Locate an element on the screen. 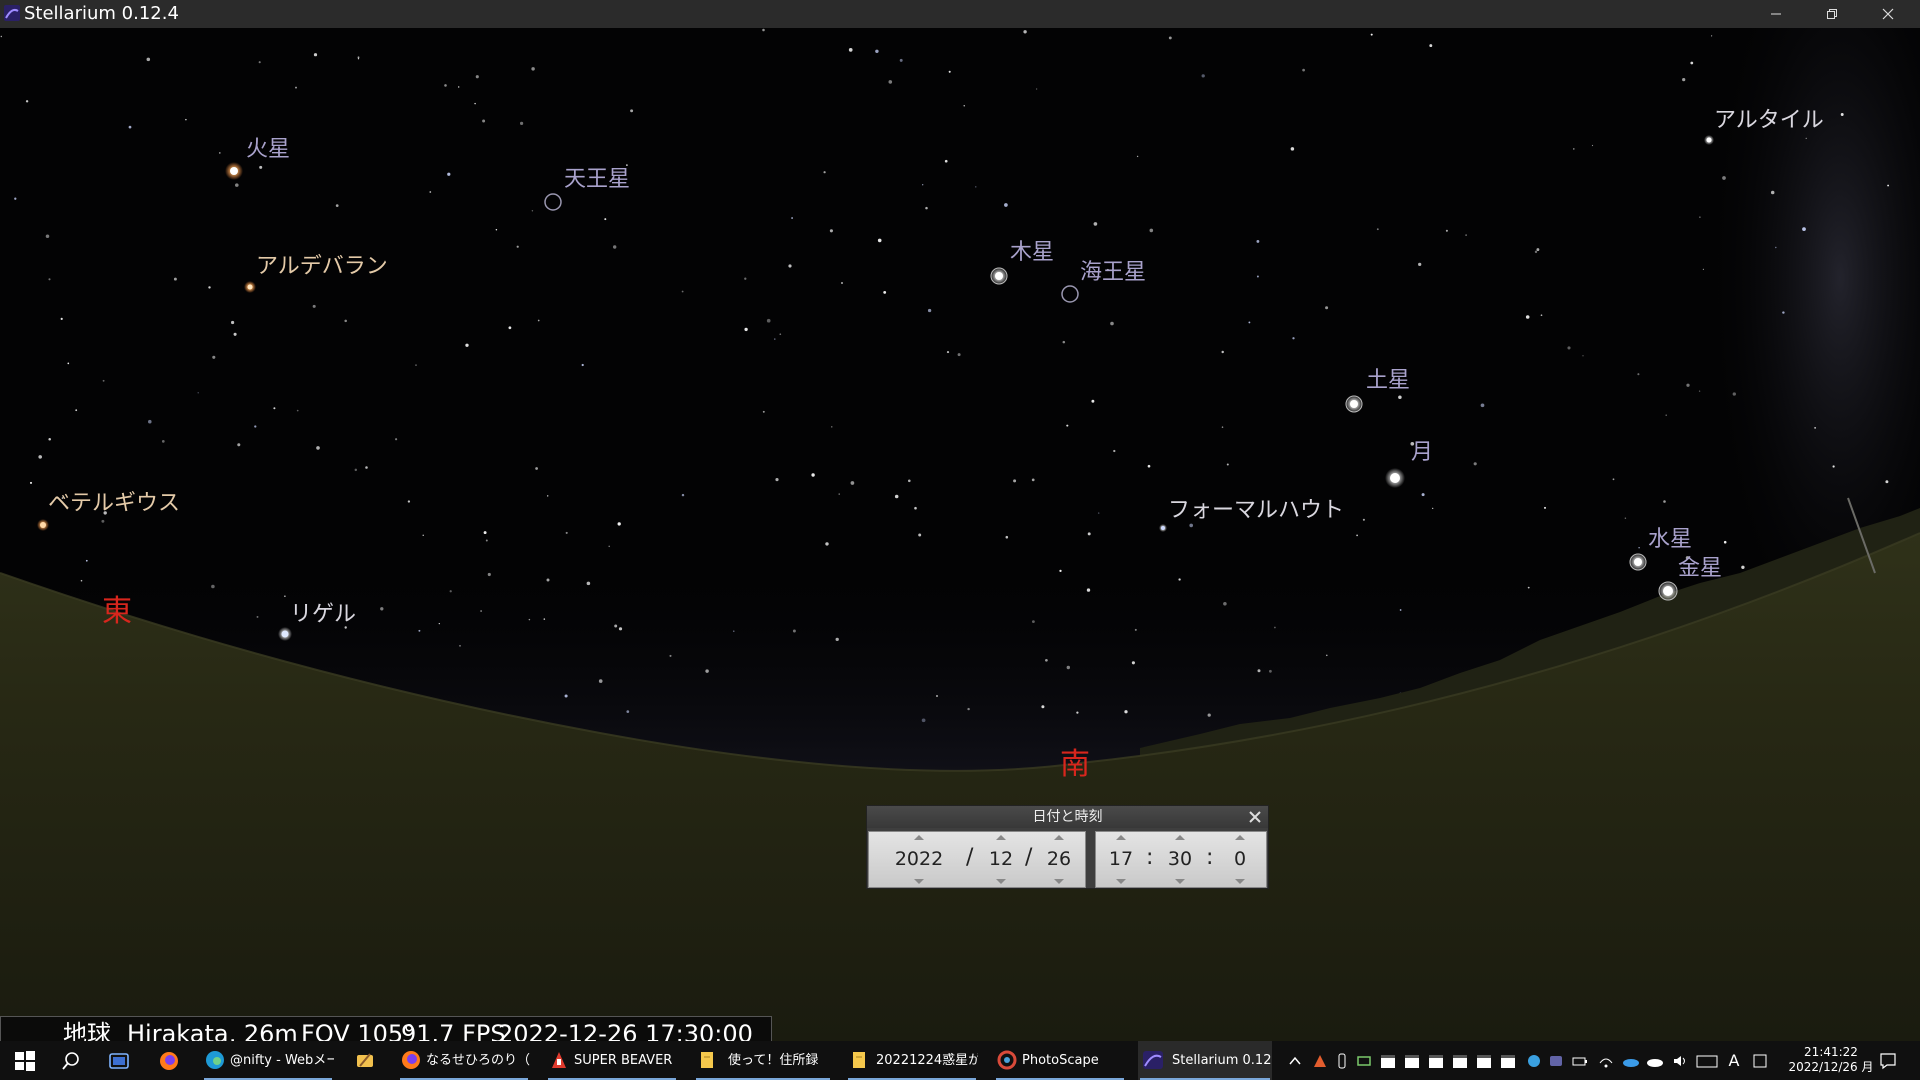 This screenshot has height=1080, width=1920. minute-spinner: 30 is located at coordinates (1180, 859).